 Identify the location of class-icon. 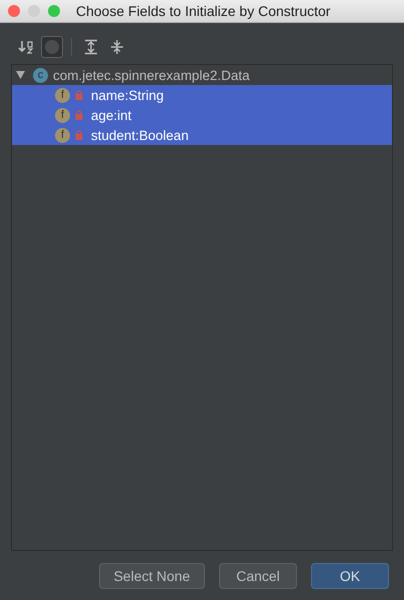
(52, 47).